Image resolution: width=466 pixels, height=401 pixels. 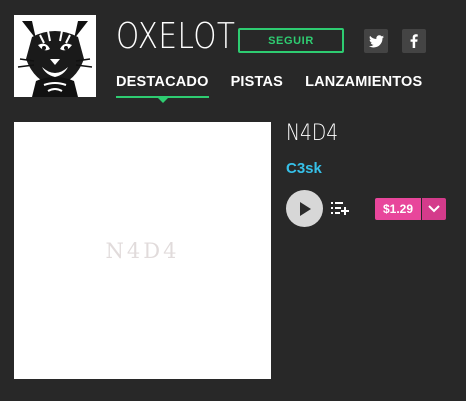 I want to click on facebook-button, so click(x=414, y=41).